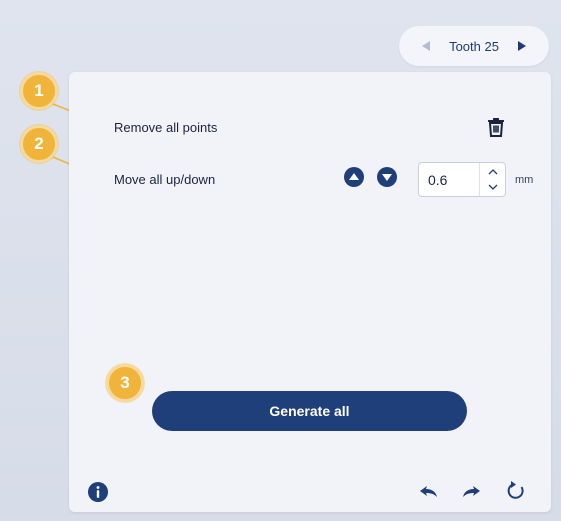  Describe the element at coordinates (426, 46) in the screenshot. I see `triangle-left-icon` at that location.